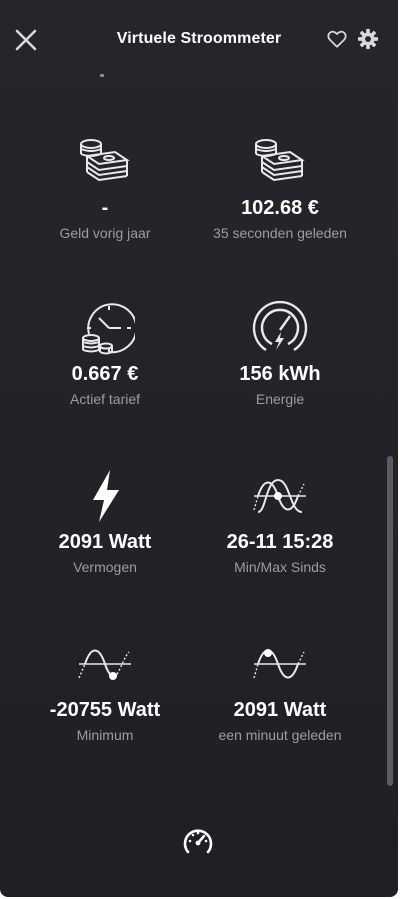  What do you see at coordinates (280, 374) in the screenshot?
I see `tile-value: 156 kWh` at bounding box center [280, 374].